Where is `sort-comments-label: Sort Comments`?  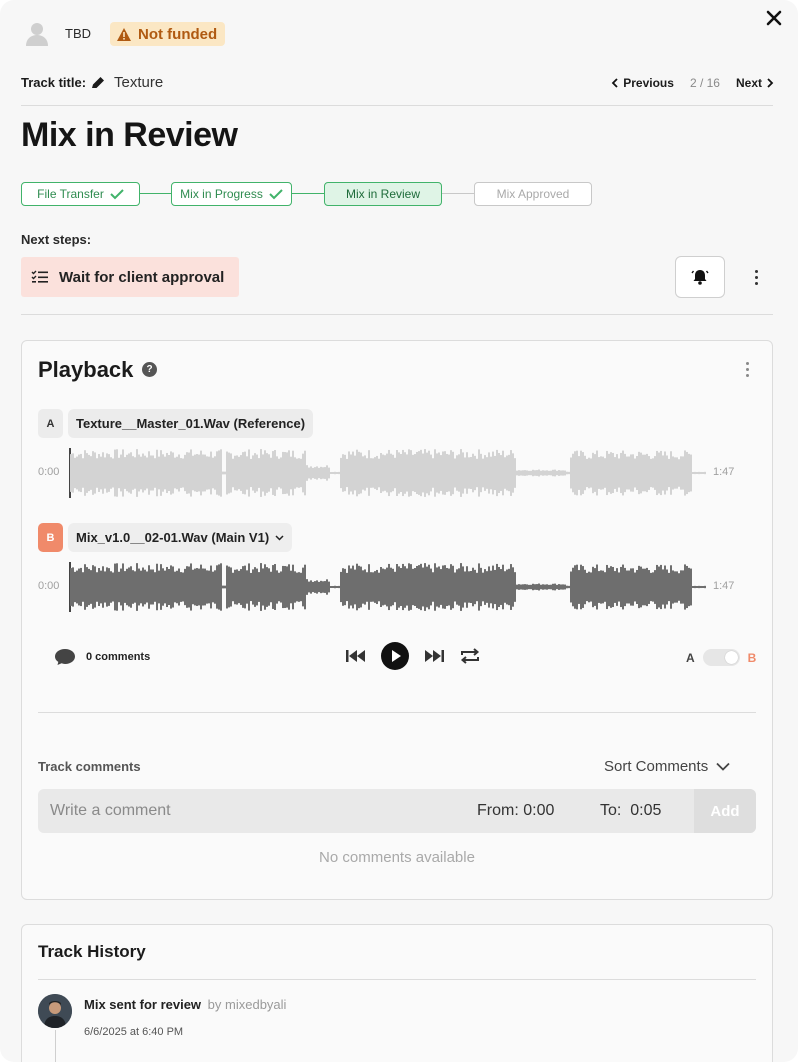
sort-comments-label: Sort Comments is located at coordinates (656, 766).